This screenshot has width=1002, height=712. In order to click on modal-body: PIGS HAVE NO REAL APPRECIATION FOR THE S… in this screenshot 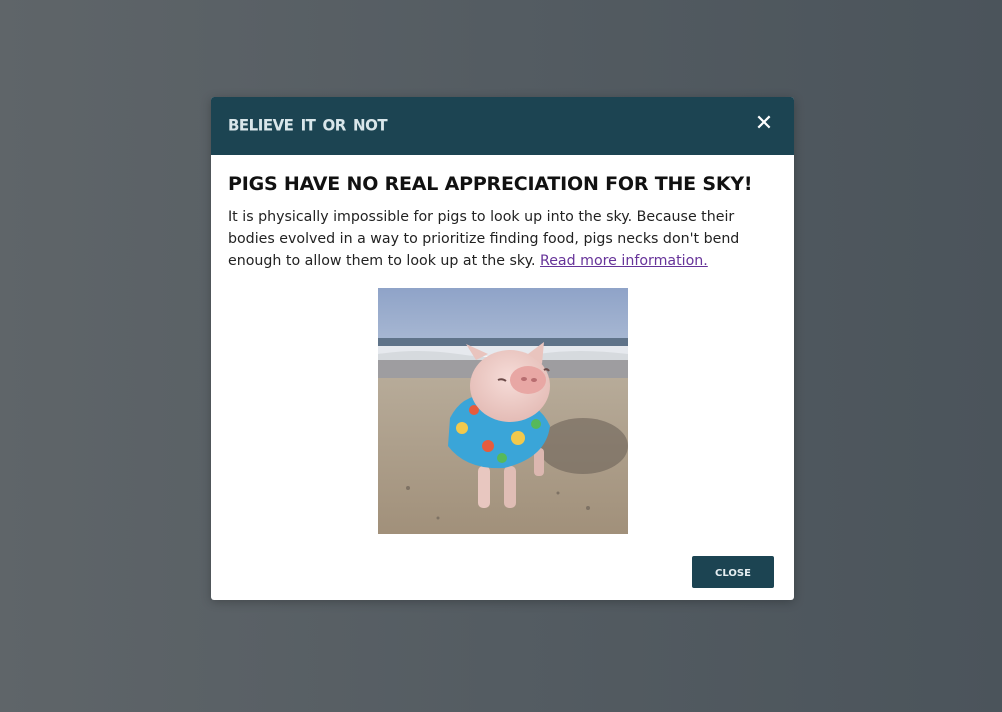, I will do `click(502, 222)`.